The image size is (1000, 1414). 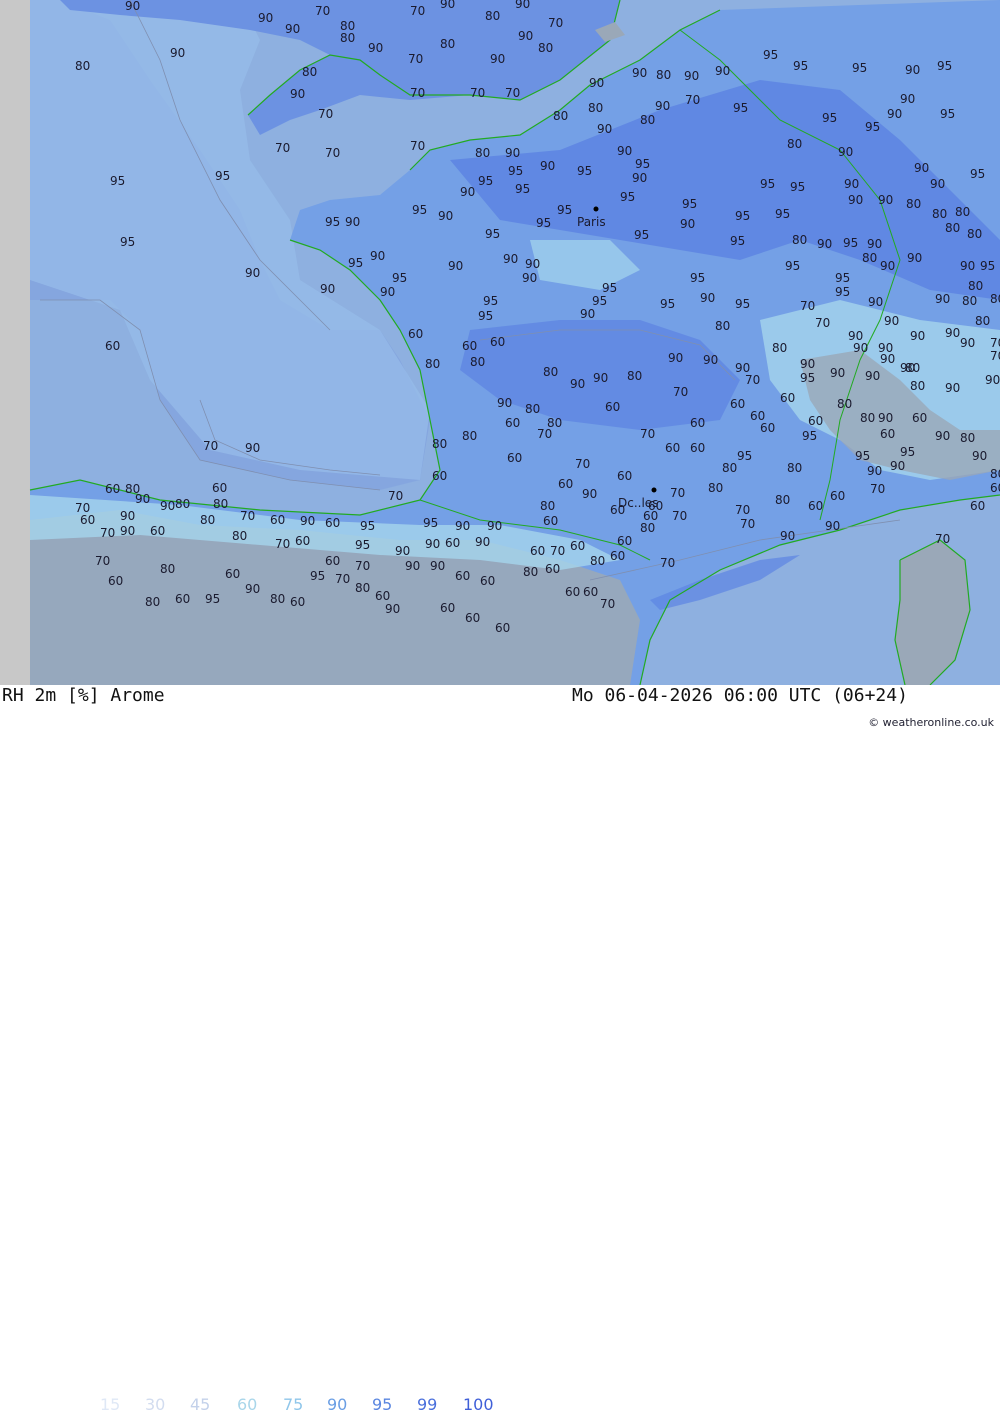 I want to click on outside-domain, so click(x=15, y=342).